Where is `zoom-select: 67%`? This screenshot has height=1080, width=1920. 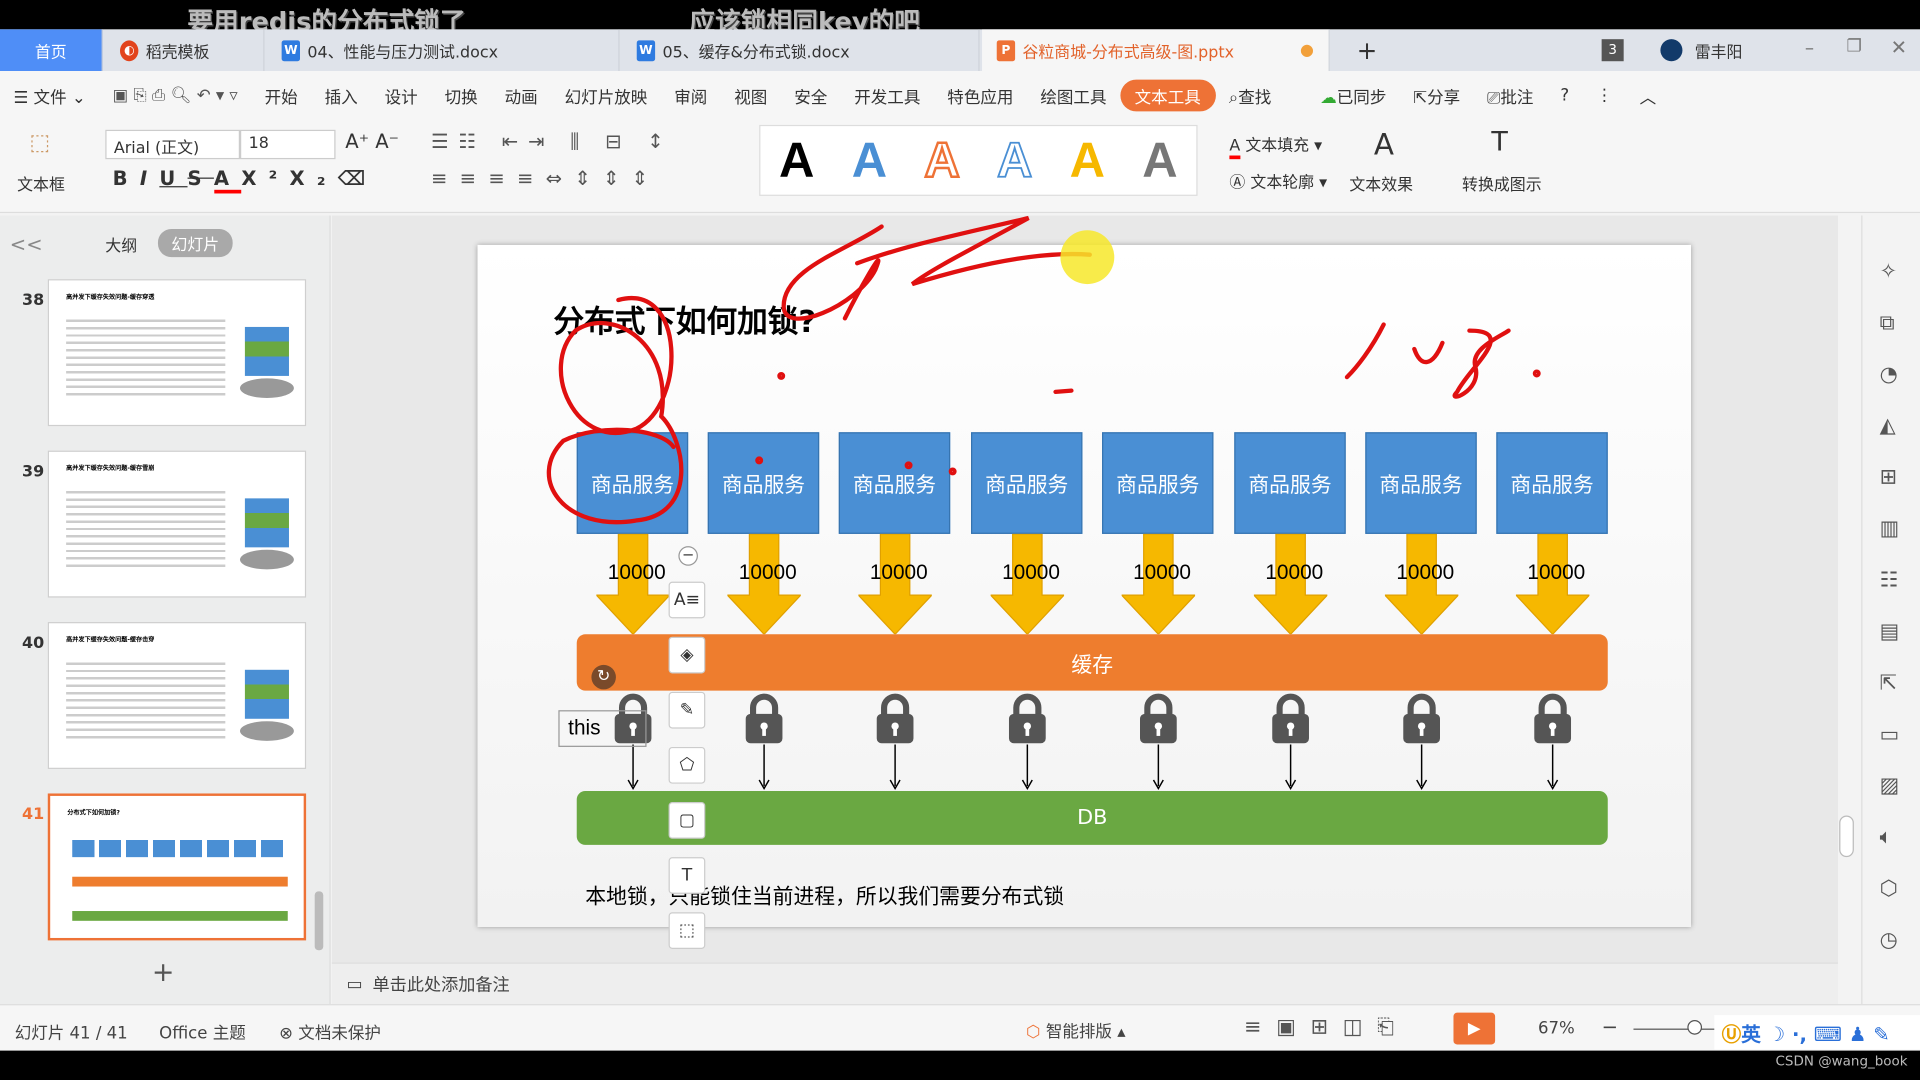 zoom-select: 67% is located at coordinates (1556, 1029).